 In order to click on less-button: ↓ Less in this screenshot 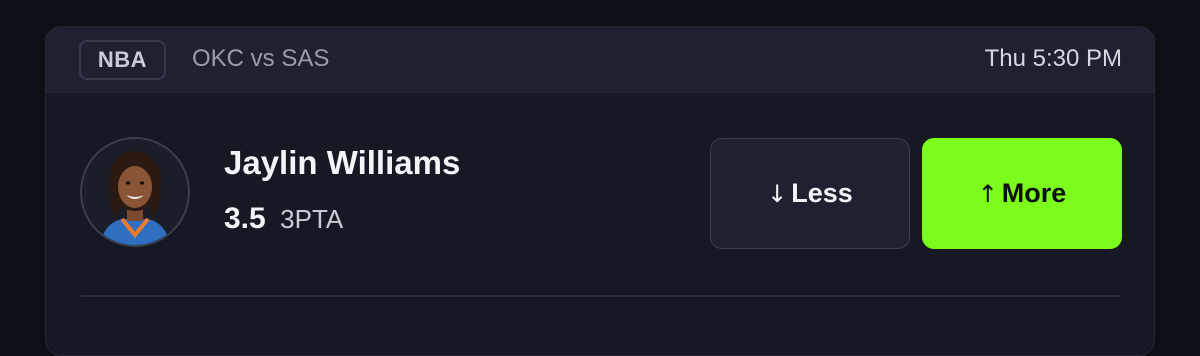, I will do `click(810, 193)`.